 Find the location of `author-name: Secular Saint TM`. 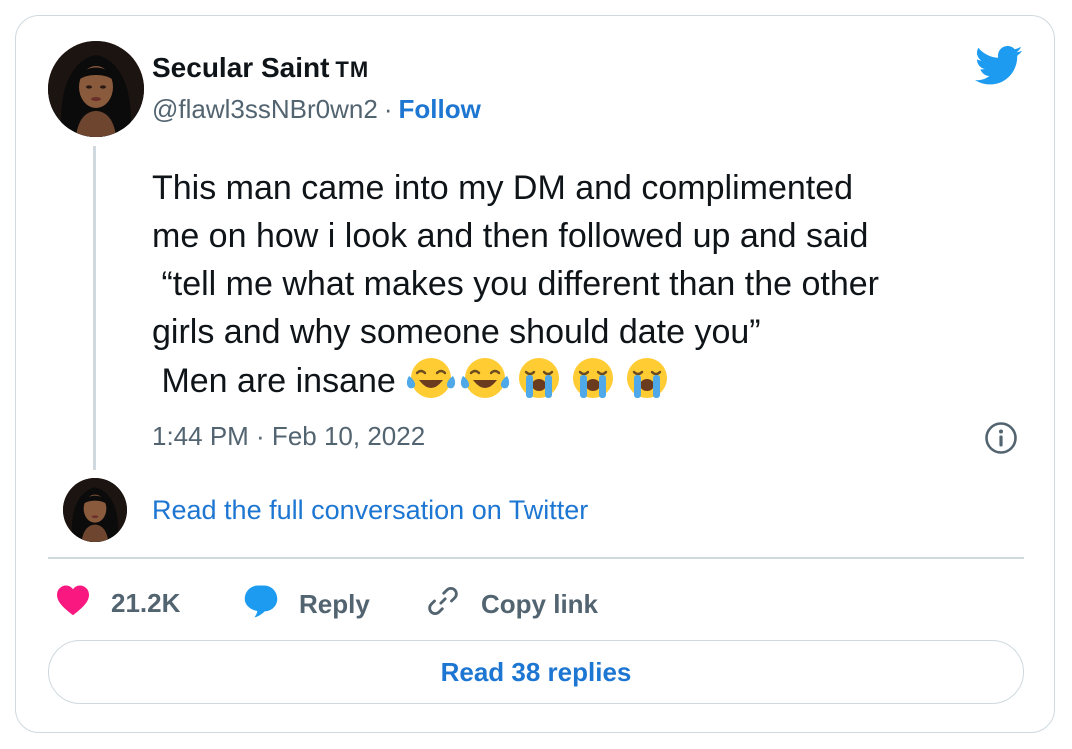

author-name: Secular Saint TM is located at coordinates (260, 68).